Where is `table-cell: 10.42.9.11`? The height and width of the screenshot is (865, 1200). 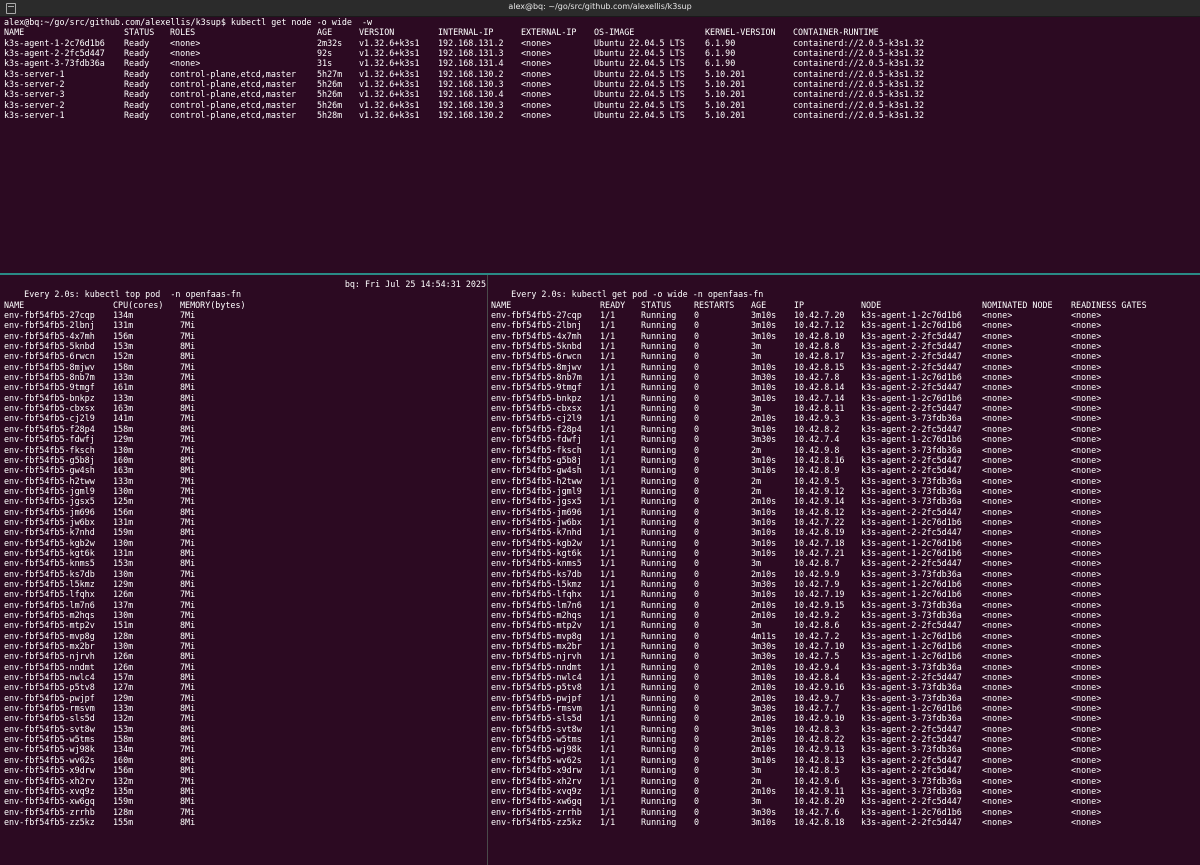 table-cell: 10.42.9.11 is located at coordinates (819, 790).